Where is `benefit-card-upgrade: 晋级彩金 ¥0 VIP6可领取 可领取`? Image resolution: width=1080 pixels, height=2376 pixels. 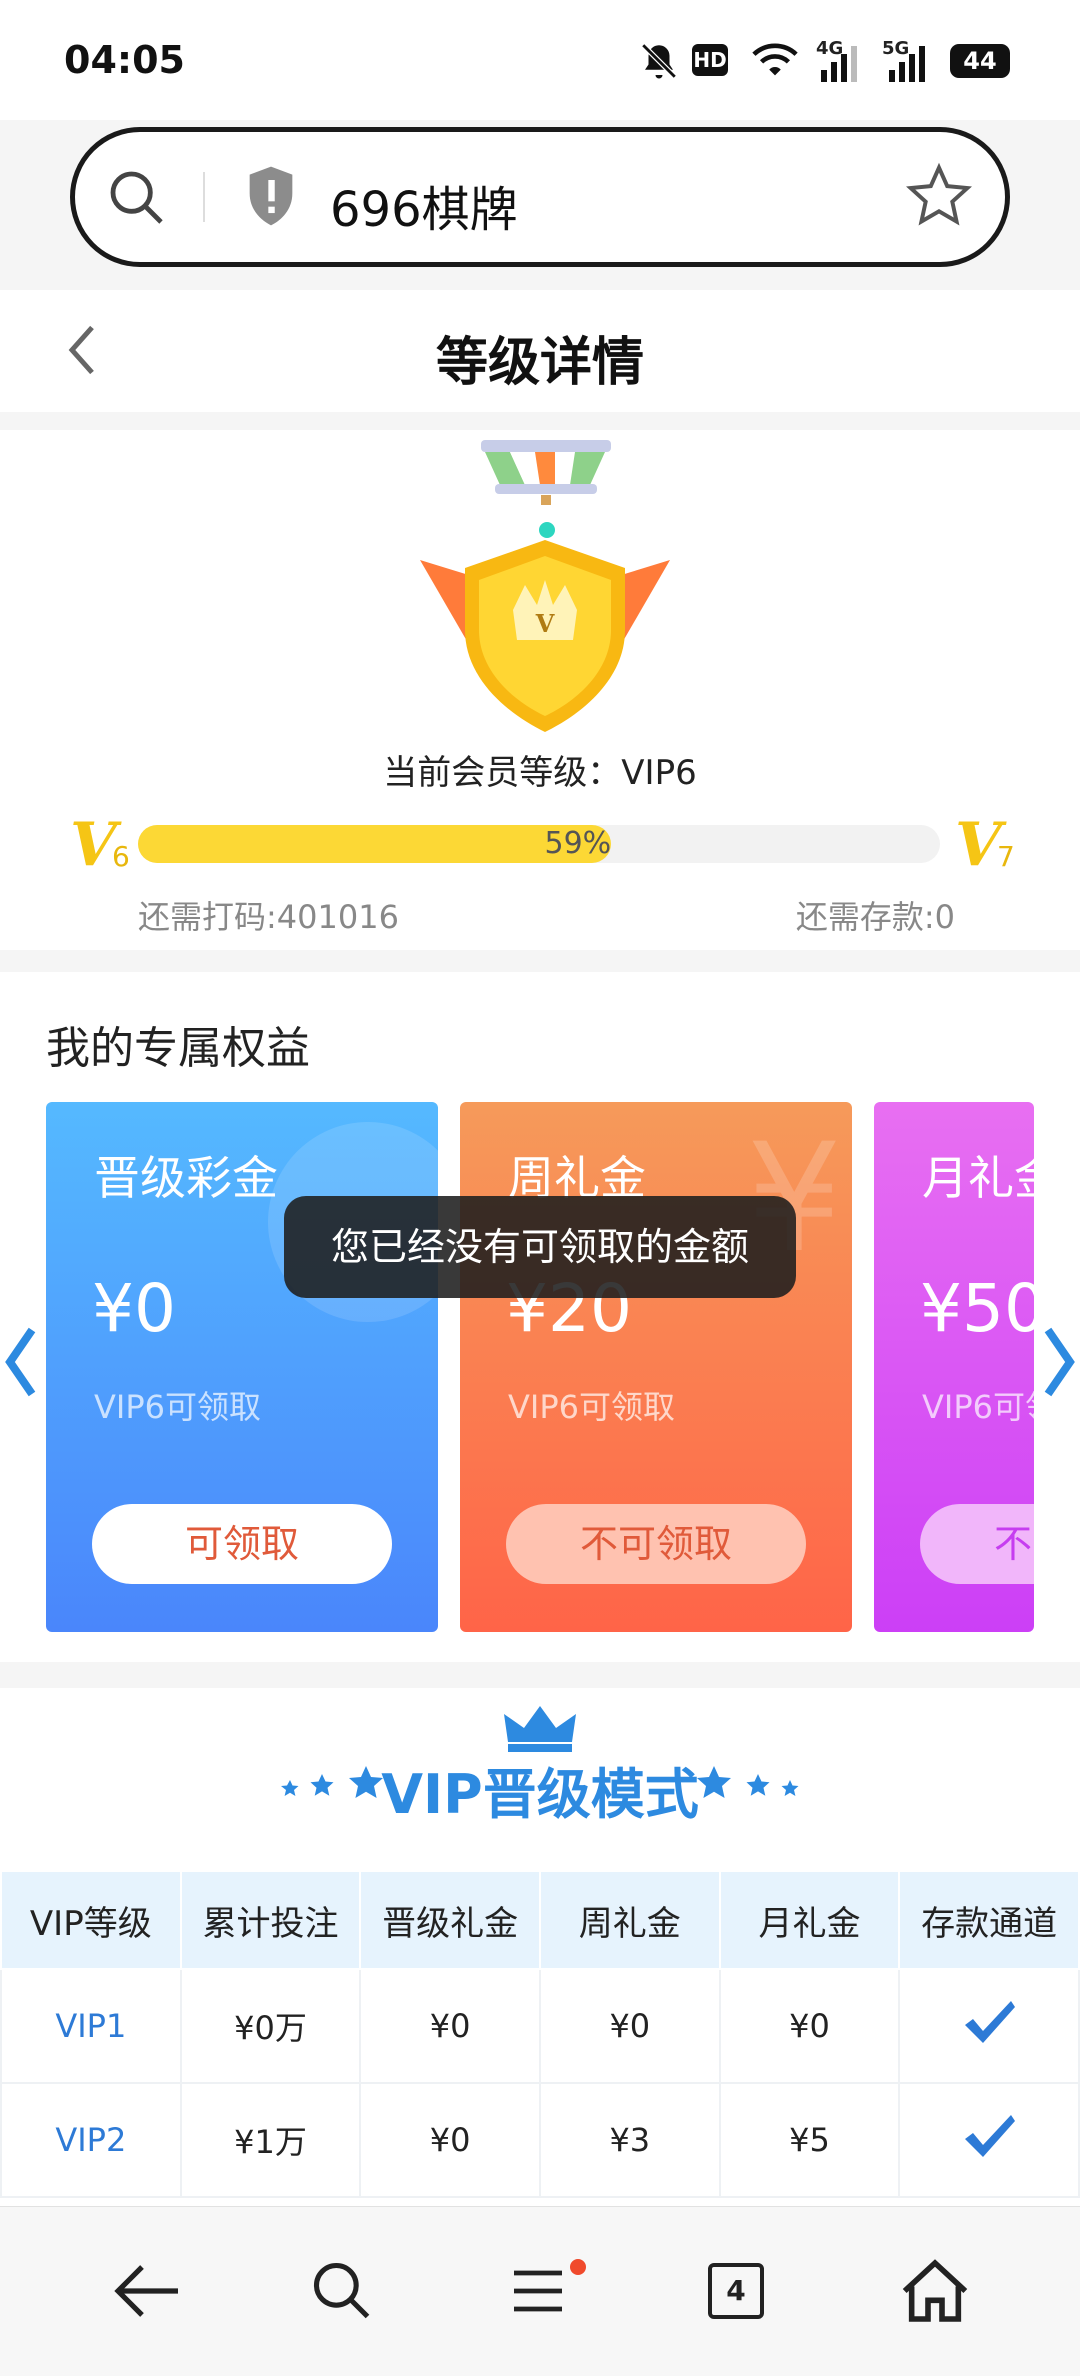
benefit-card-upgrade: 晋级彩金 ¥0 VIP6可领取 可领取 is located at coordinates (242, 1367).